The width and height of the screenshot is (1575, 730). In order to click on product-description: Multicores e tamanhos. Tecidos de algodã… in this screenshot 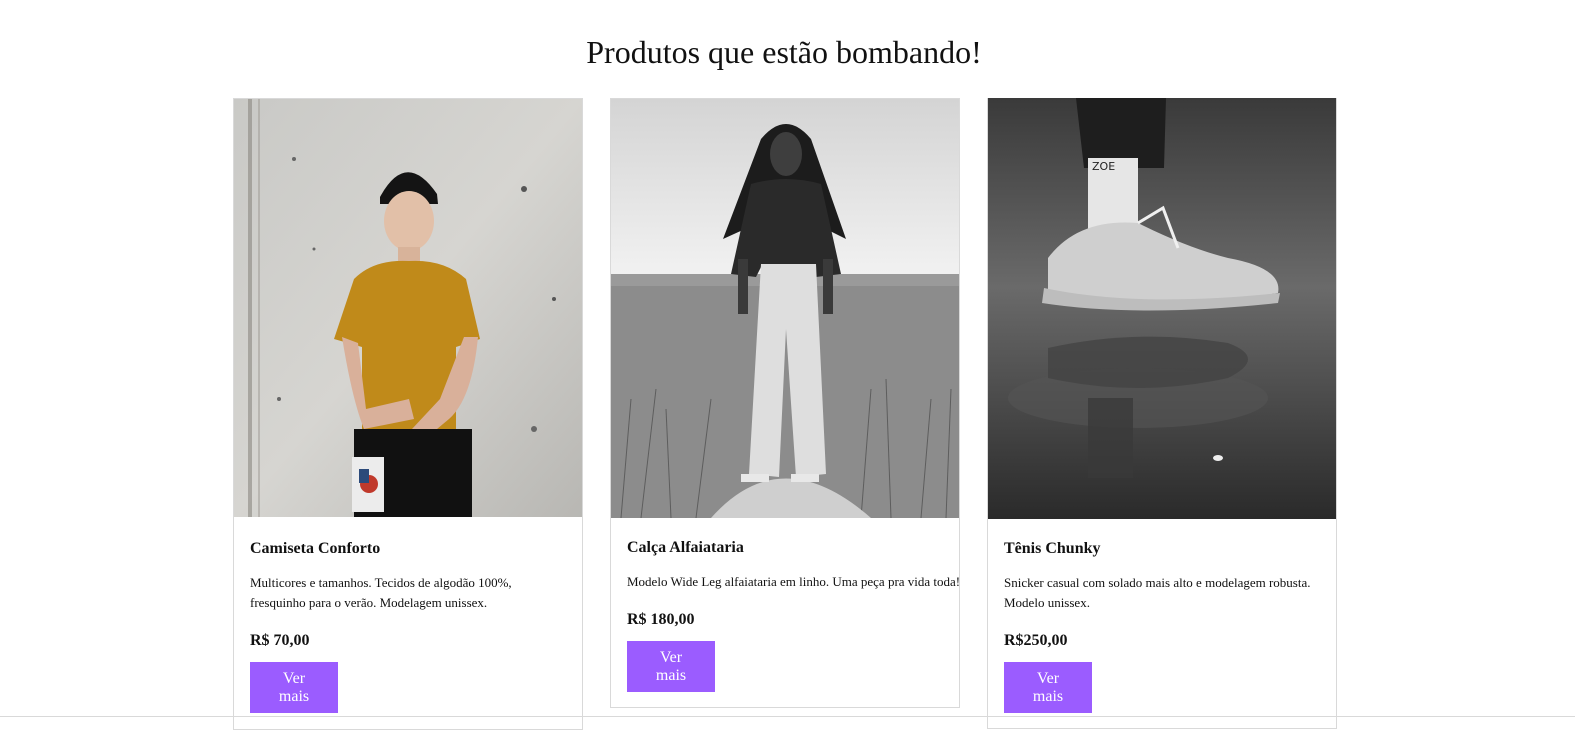, I will do `click(381, 592)`.